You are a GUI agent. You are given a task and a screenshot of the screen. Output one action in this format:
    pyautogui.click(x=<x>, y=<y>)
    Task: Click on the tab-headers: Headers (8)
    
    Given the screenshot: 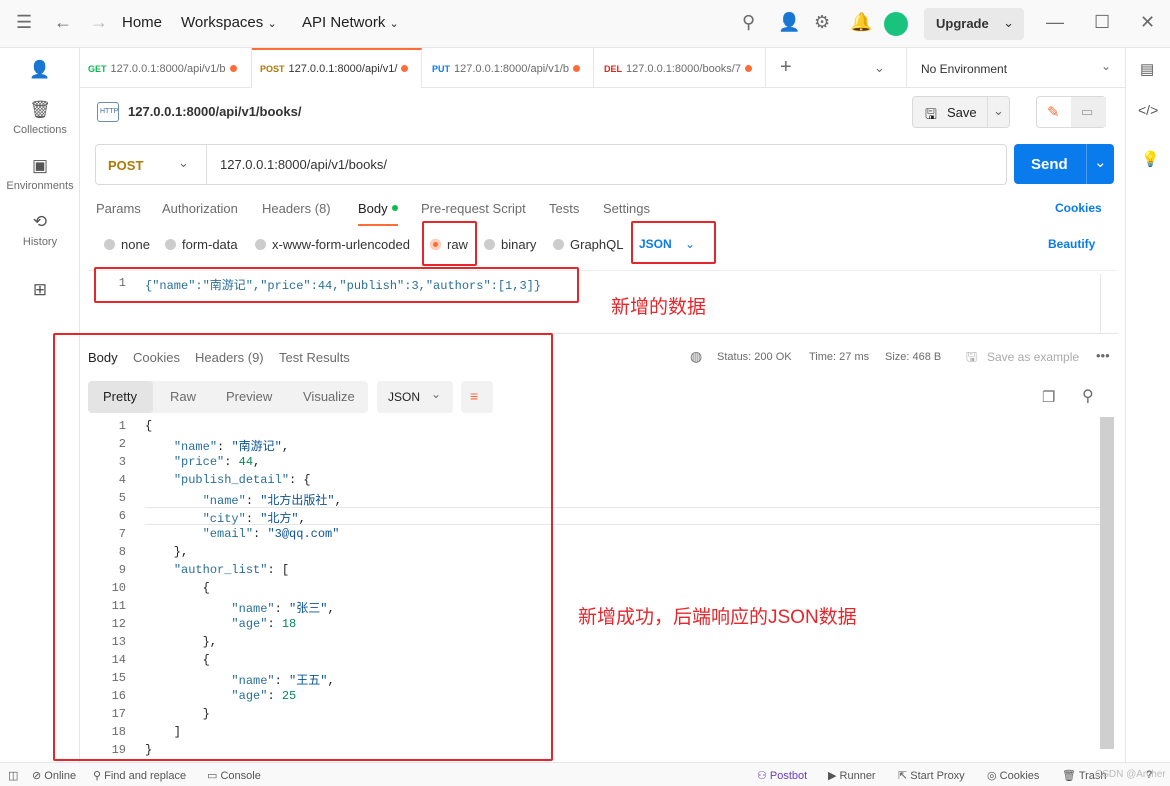 What is the action you would take?
    pyautogui.click(x=296, y=208)
    